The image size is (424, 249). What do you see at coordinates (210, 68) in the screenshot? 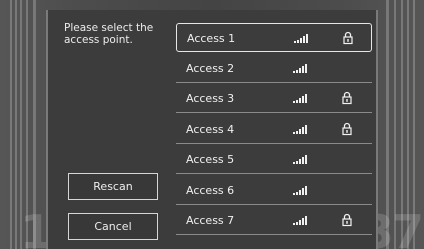
I see `access-point-name: Access 2` at bounding box center [210, 68].